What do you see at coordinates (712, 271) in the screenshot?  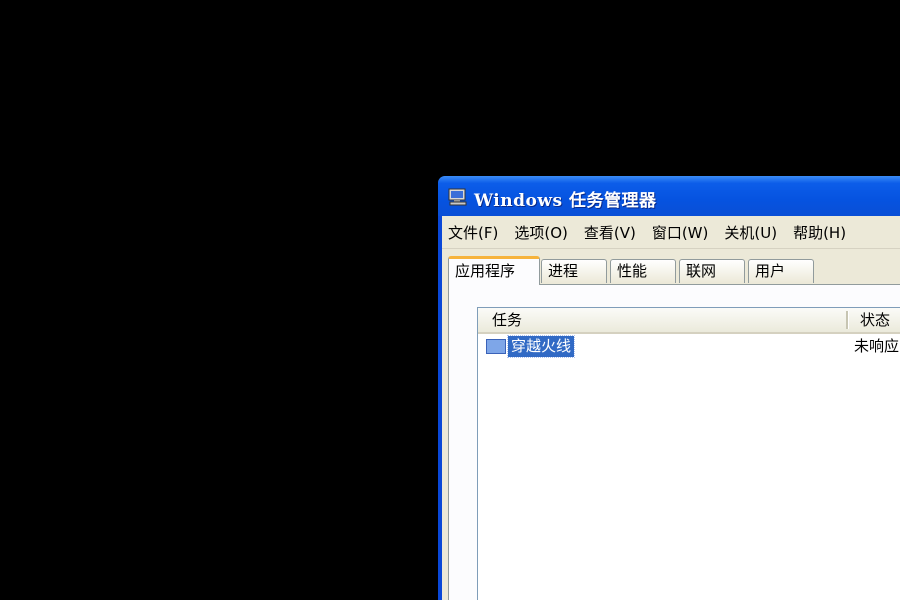 I see `tab-networking: 联网` at bounding box center [712, 271].